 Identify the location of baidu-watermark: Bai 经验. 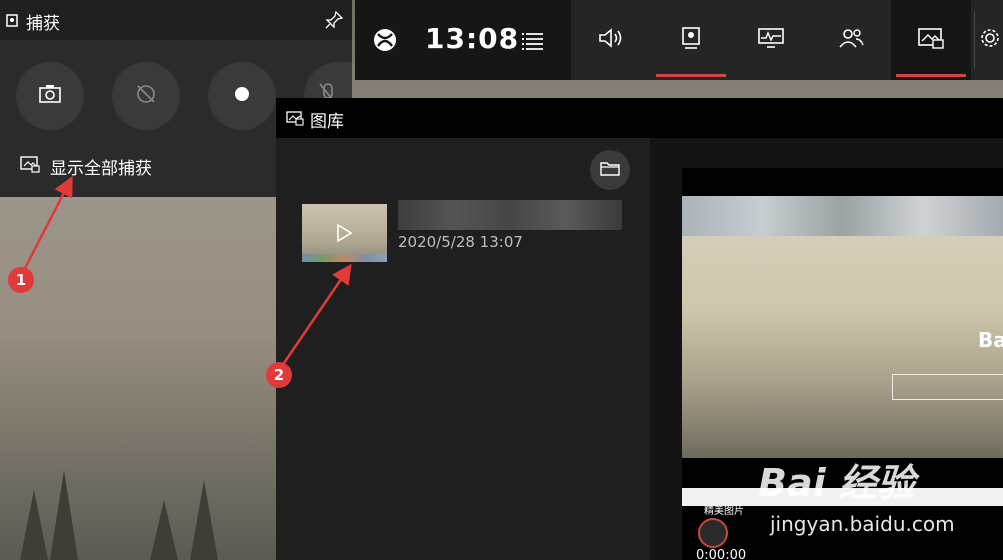
(836, 483).